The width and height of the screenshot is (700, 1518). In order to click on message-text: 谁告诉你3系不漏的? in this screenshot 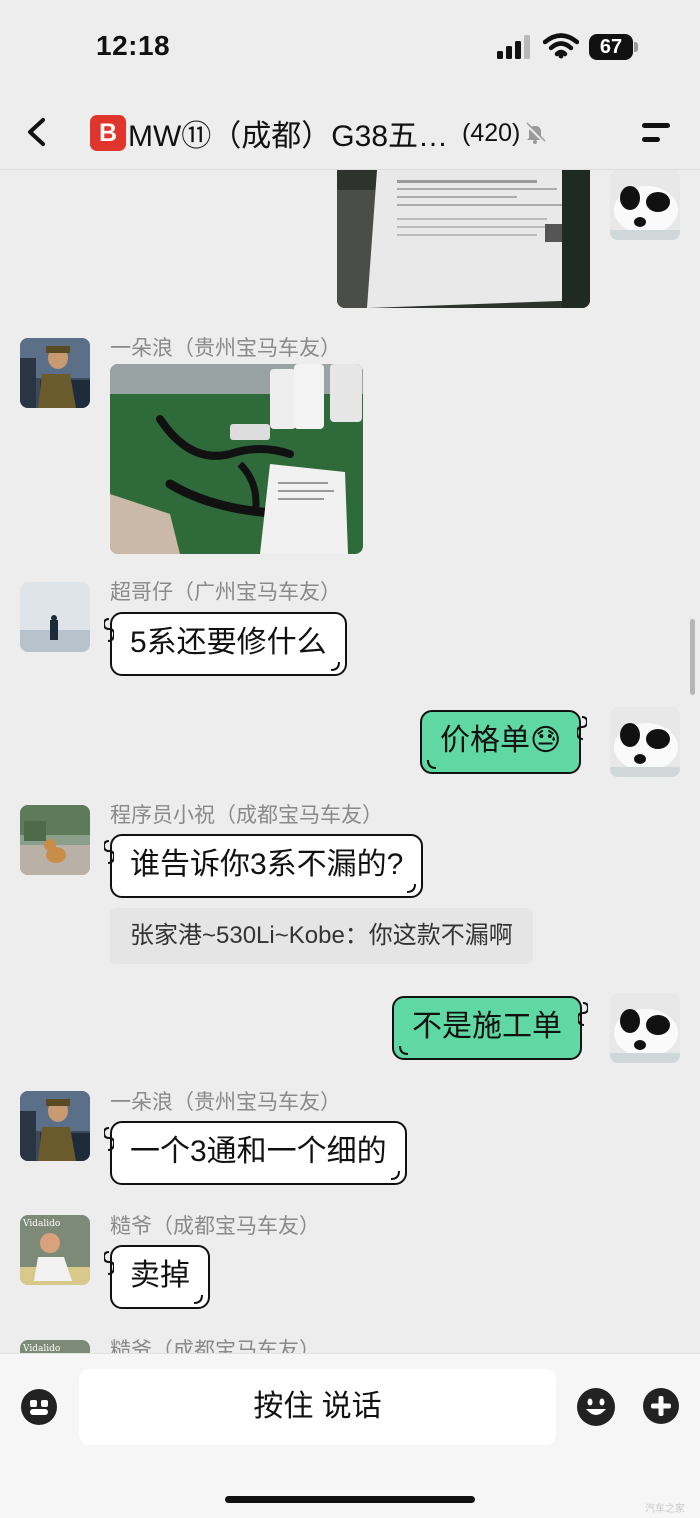, I will do `click(267, 864)`.